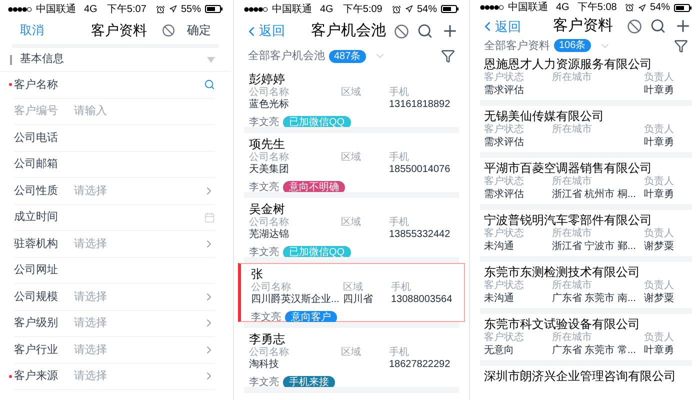 The width and height of the screenshot is (700, 400). I want to click on company-name: 无锡美仙传媒有限公司, so click(544, 116).